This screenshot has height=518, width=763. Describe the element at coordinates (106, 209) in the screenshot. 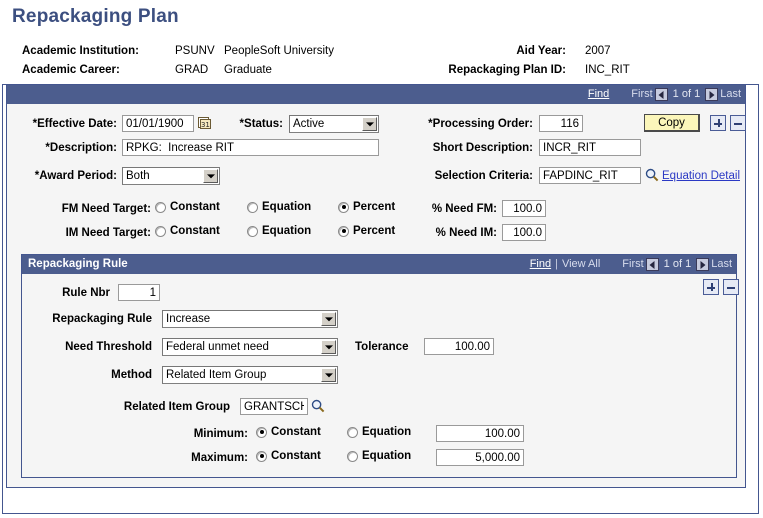

I see `fm-need-target-label: FM Need Target:` at that location.